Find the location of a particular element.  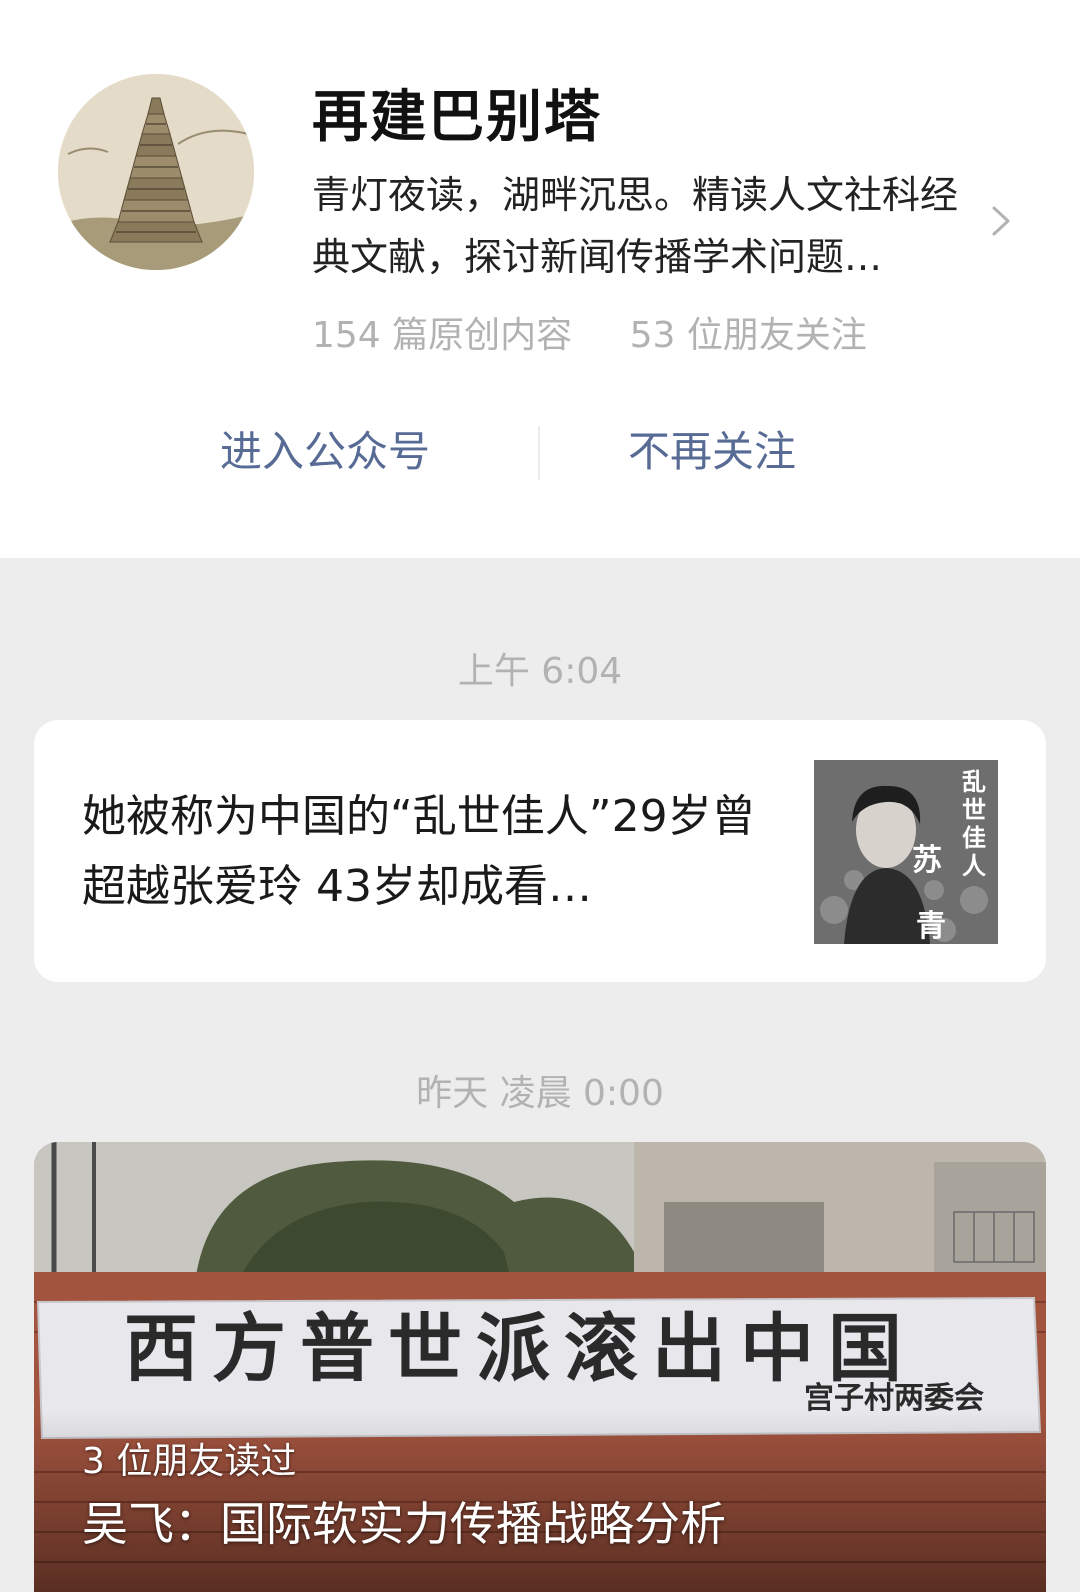

message-timestamp: 上午 6:04 is located at coordinates (540, 671).